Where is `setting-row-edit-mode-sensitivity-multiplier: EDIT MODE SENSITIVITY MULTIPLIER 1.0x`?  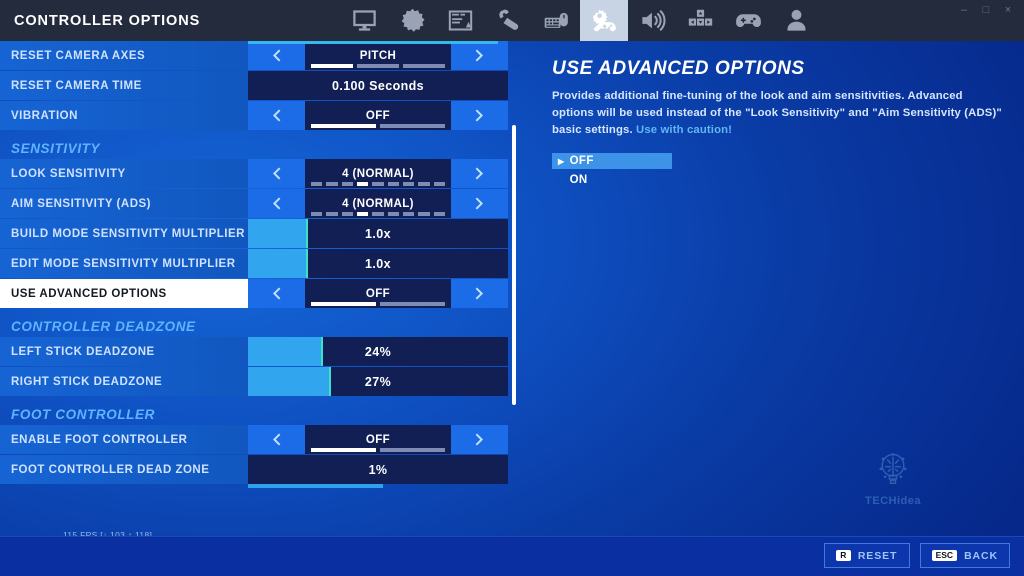 setting-row-edit-mode-sensitivity-multiplier: EDIT MODE SENSITIVITY MULTIPLIER 1.0x is located at coordinates (254, 263).